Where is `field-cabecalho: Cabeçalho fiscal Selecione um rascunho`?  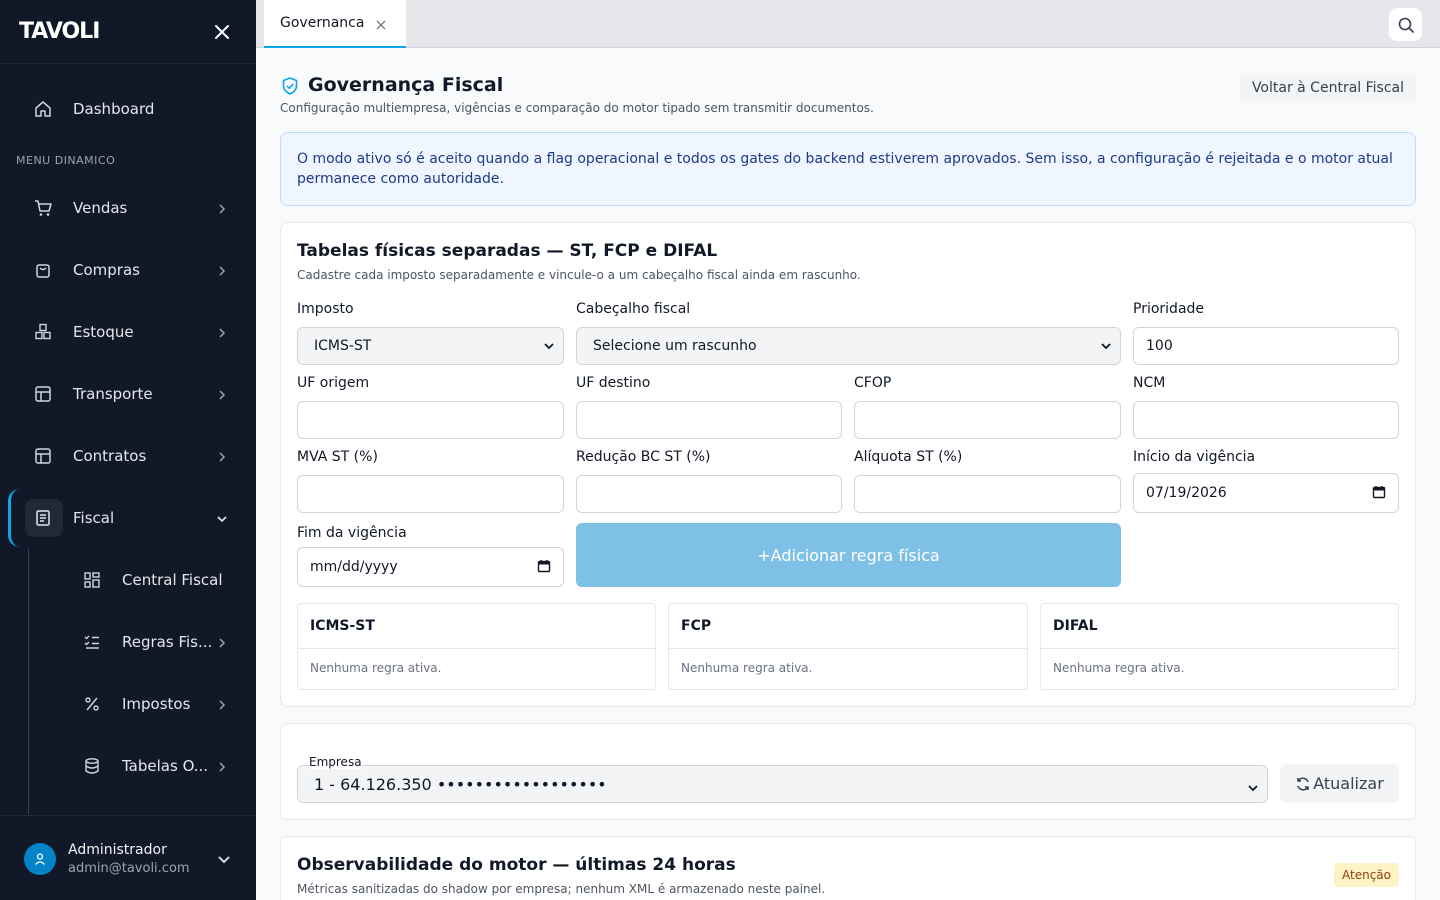
field-cabecalho: Cabeçalho fiscal Selecione um rascunho is located at coordinates (848, 333).